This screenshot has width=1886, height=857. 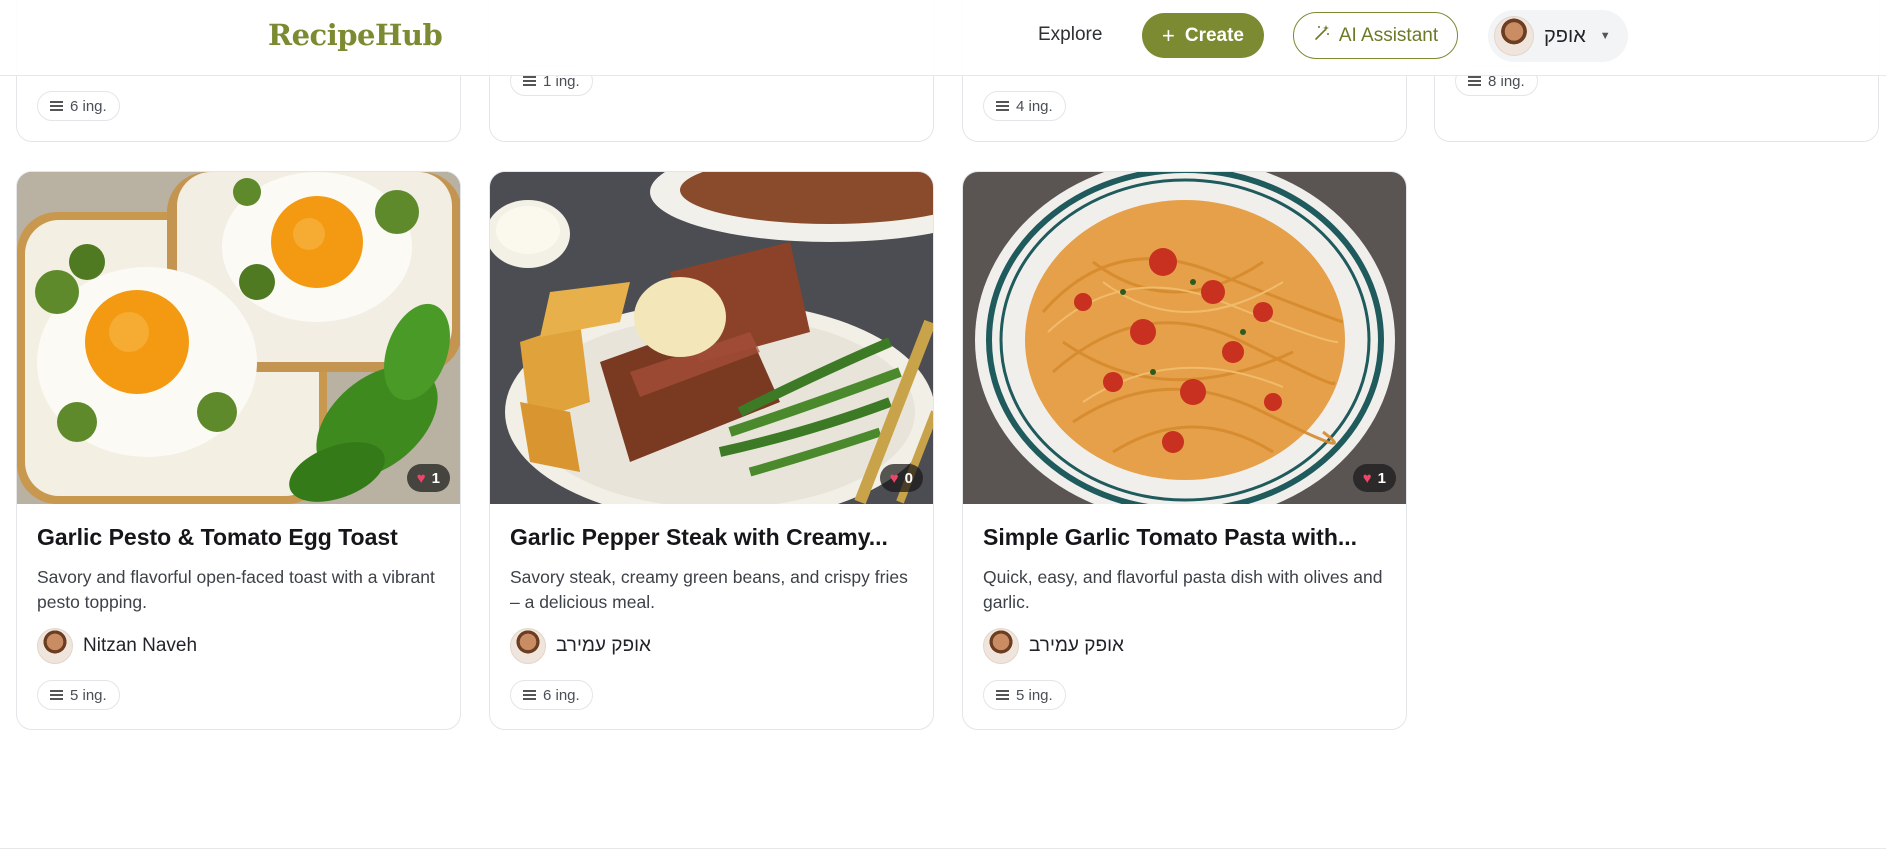 What do you see at coordinates (1070, 35) in the screenshot?
I see `nav-explore-link: Explore` at bounding box center [1070, 35].